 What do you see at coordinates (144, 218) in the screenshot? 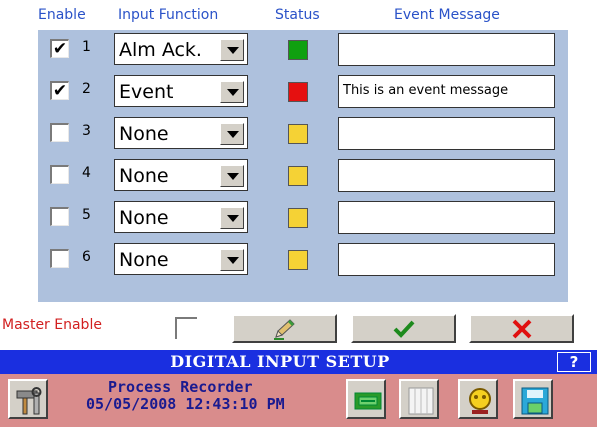
I see `input-function-value-5: None` at bounding box center [144, 218].